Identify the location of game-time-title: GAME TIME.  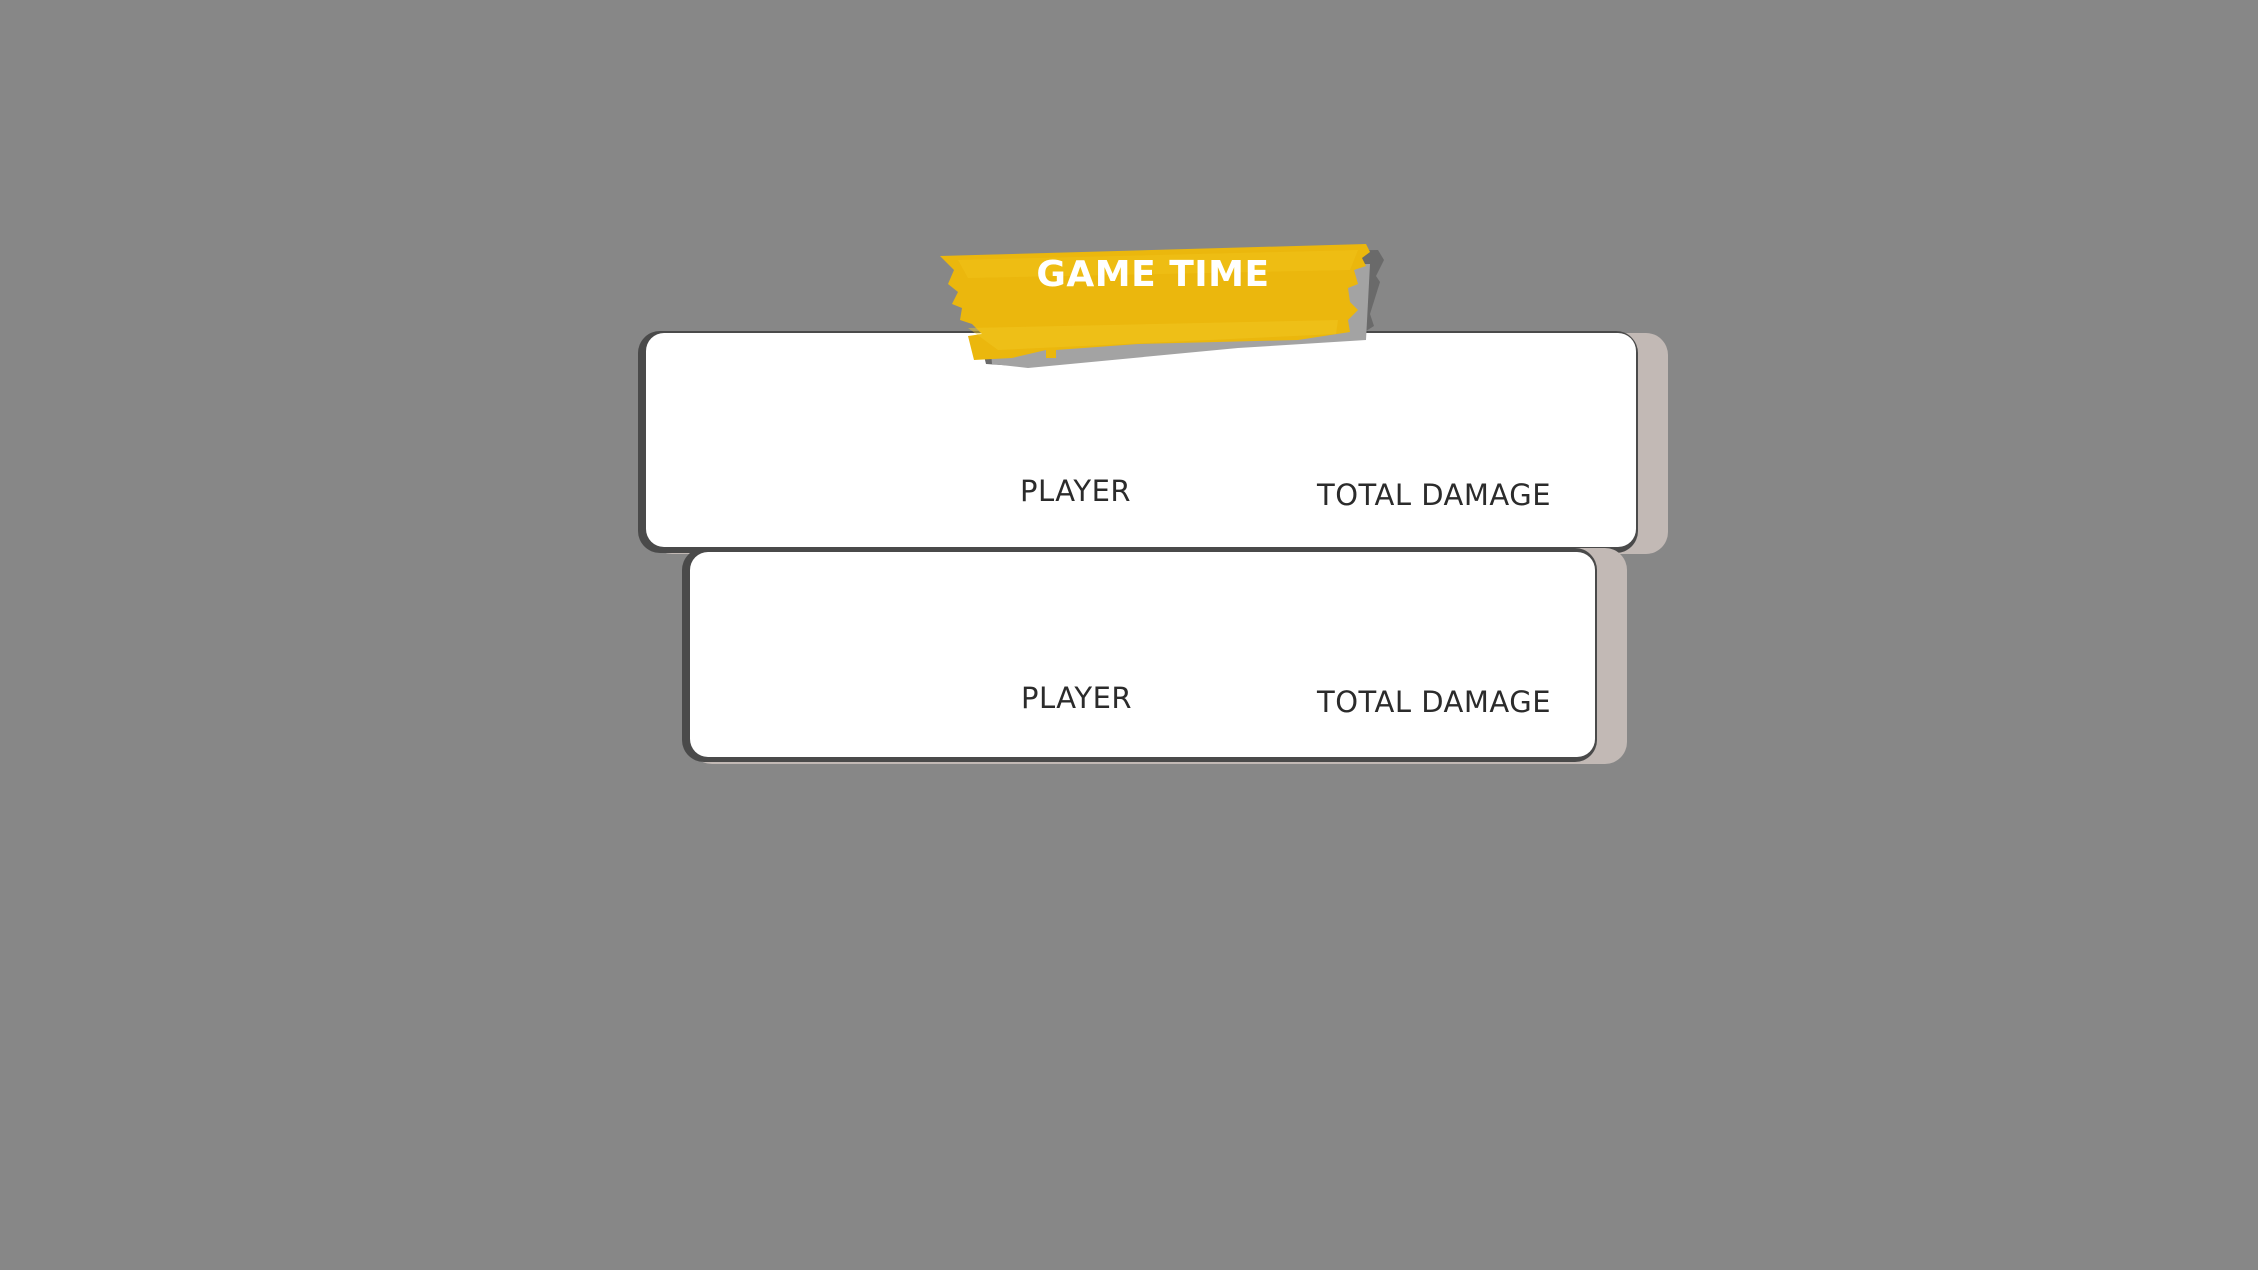
(1153, 274).